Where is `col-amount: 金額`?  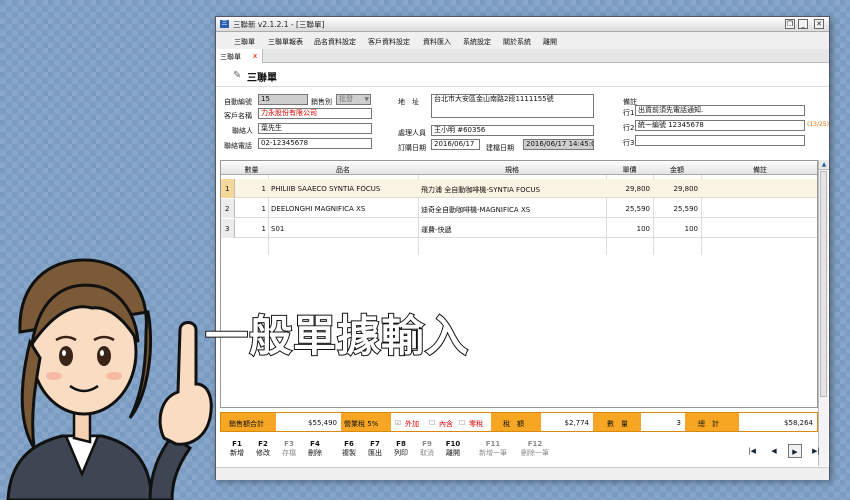 col-amount: 金額 is located at coordinates (677, 170).